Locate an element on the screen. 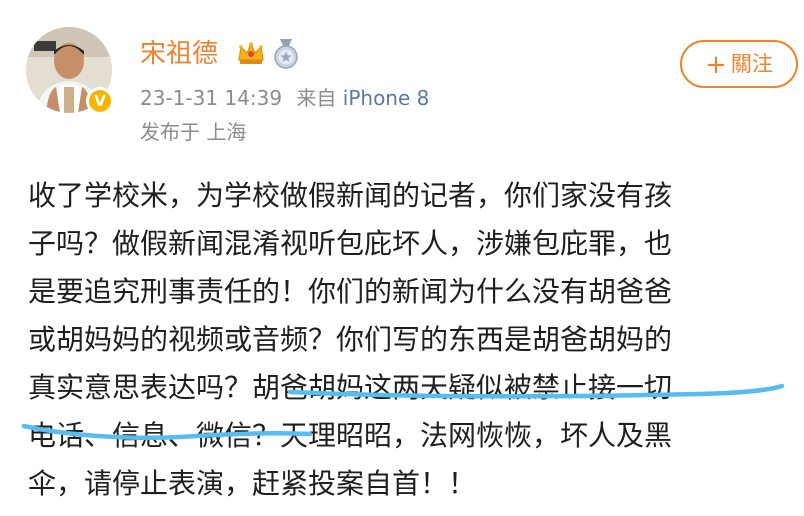 The image size is (804, 516). post-location: 发布于 上海 is located at coordinates (193, 132).